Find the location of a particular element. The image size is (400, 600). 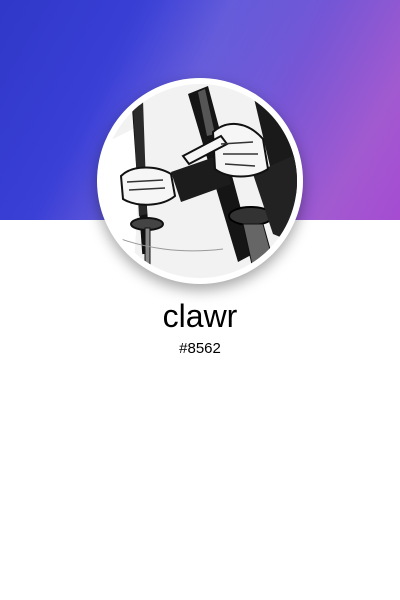

username: clawr is located at coordinates (200, 316).